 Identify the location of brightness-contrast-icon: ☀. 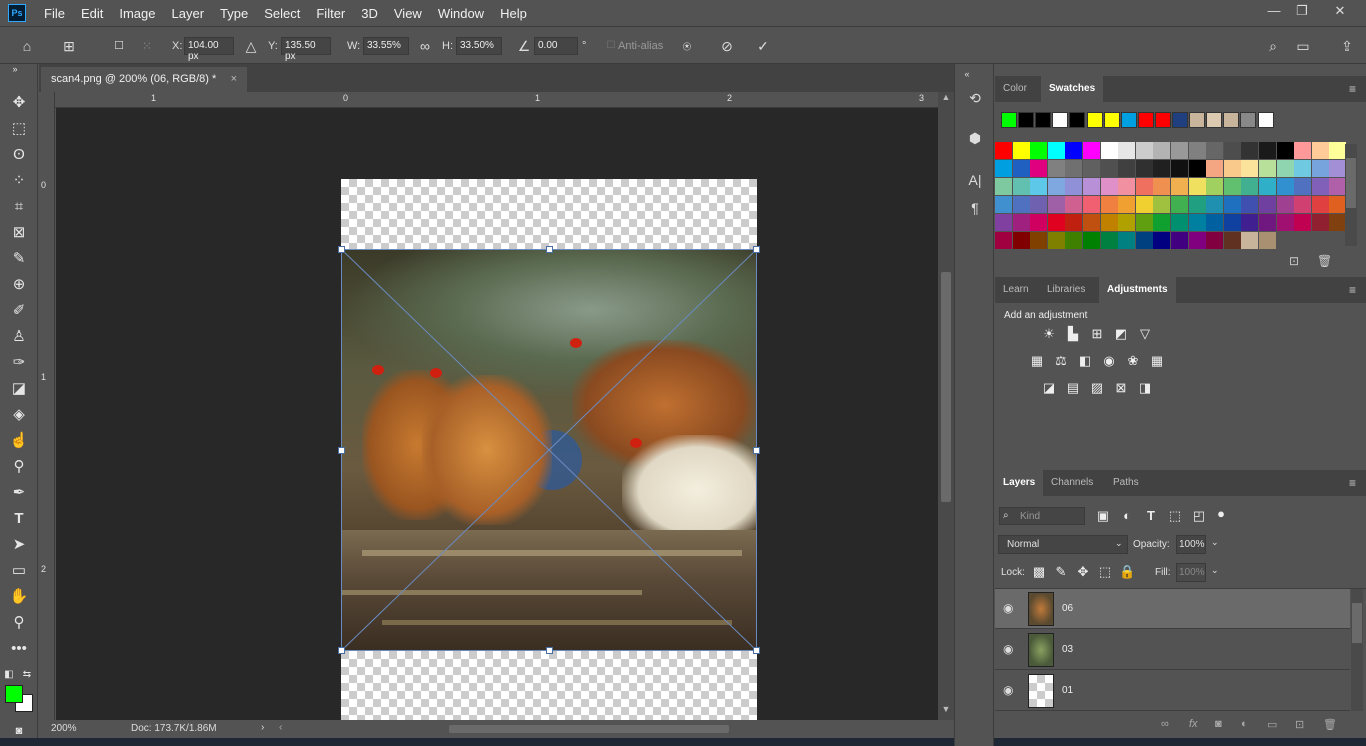
(1049, 334).